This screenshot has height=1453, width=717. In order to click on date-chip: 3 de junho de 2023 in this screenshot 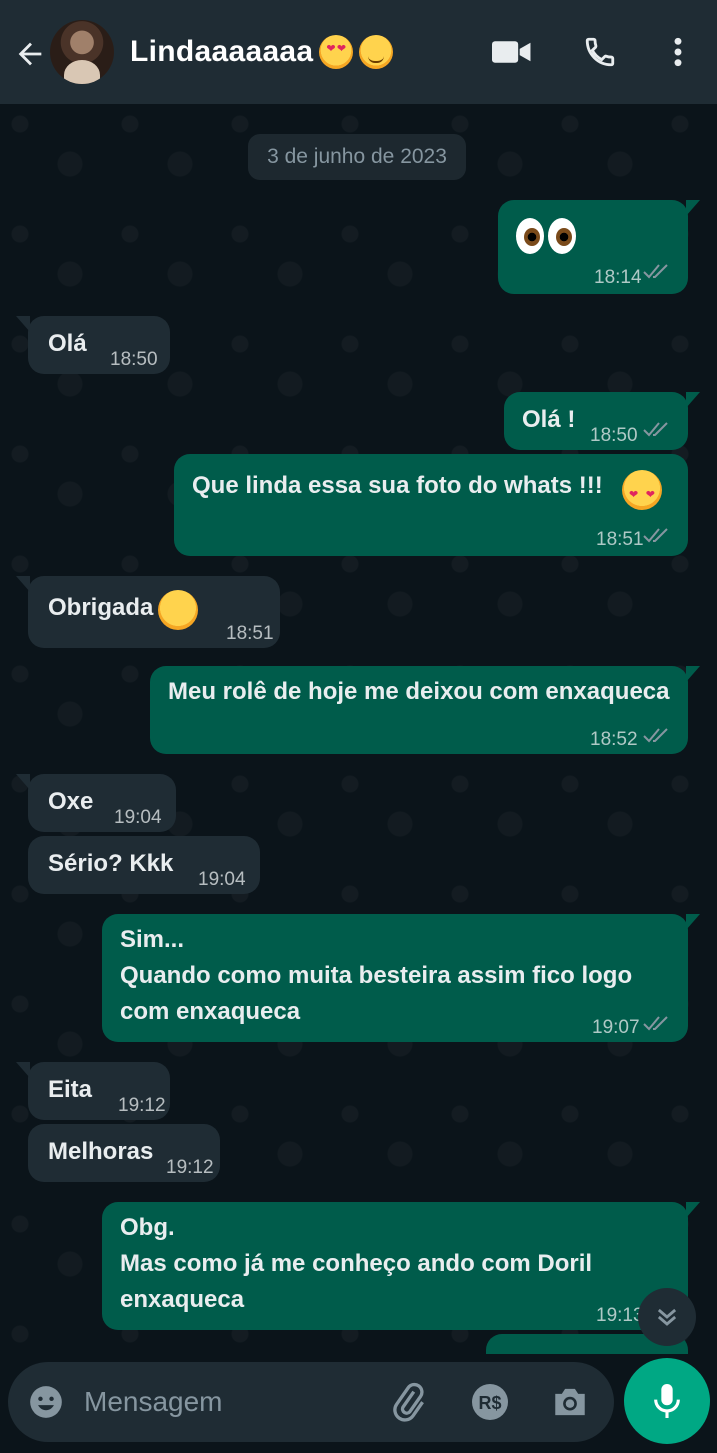, I will do `click(357, 157)`.